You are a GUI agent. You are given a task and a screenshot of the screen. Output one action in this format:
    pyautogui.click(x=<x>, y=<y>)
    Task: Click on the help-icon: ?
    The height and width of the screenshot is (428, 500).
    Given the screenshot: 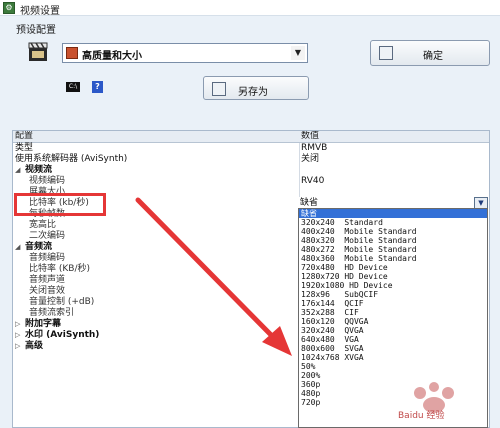 What is the action you would take?
    pyautogui.click(x=97, y=87)
    